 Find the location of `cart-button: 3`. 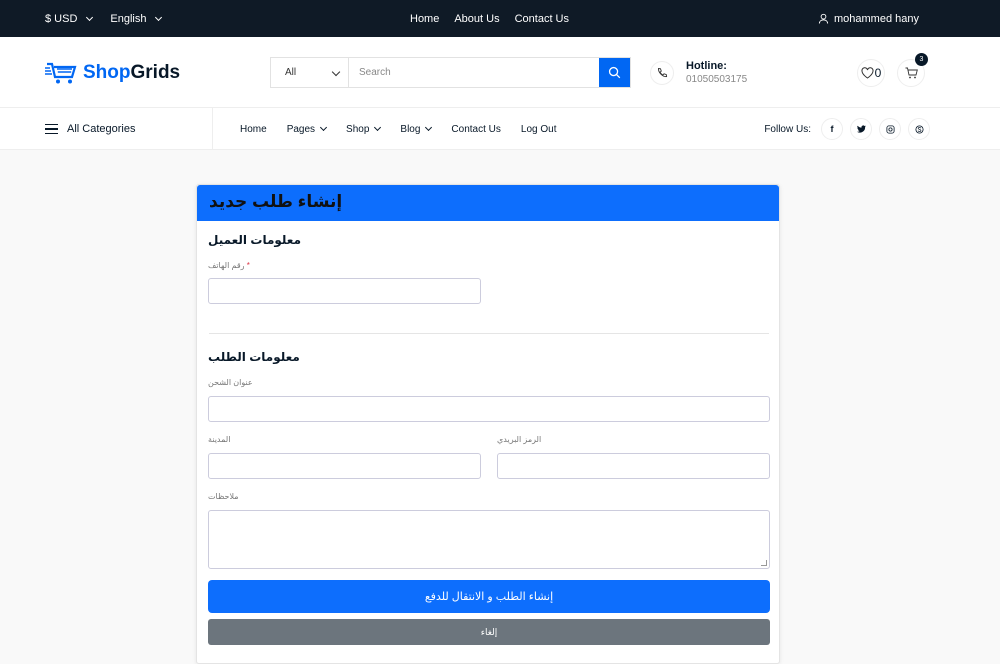

cart-button: 3 is located at coordinates (912, 69).